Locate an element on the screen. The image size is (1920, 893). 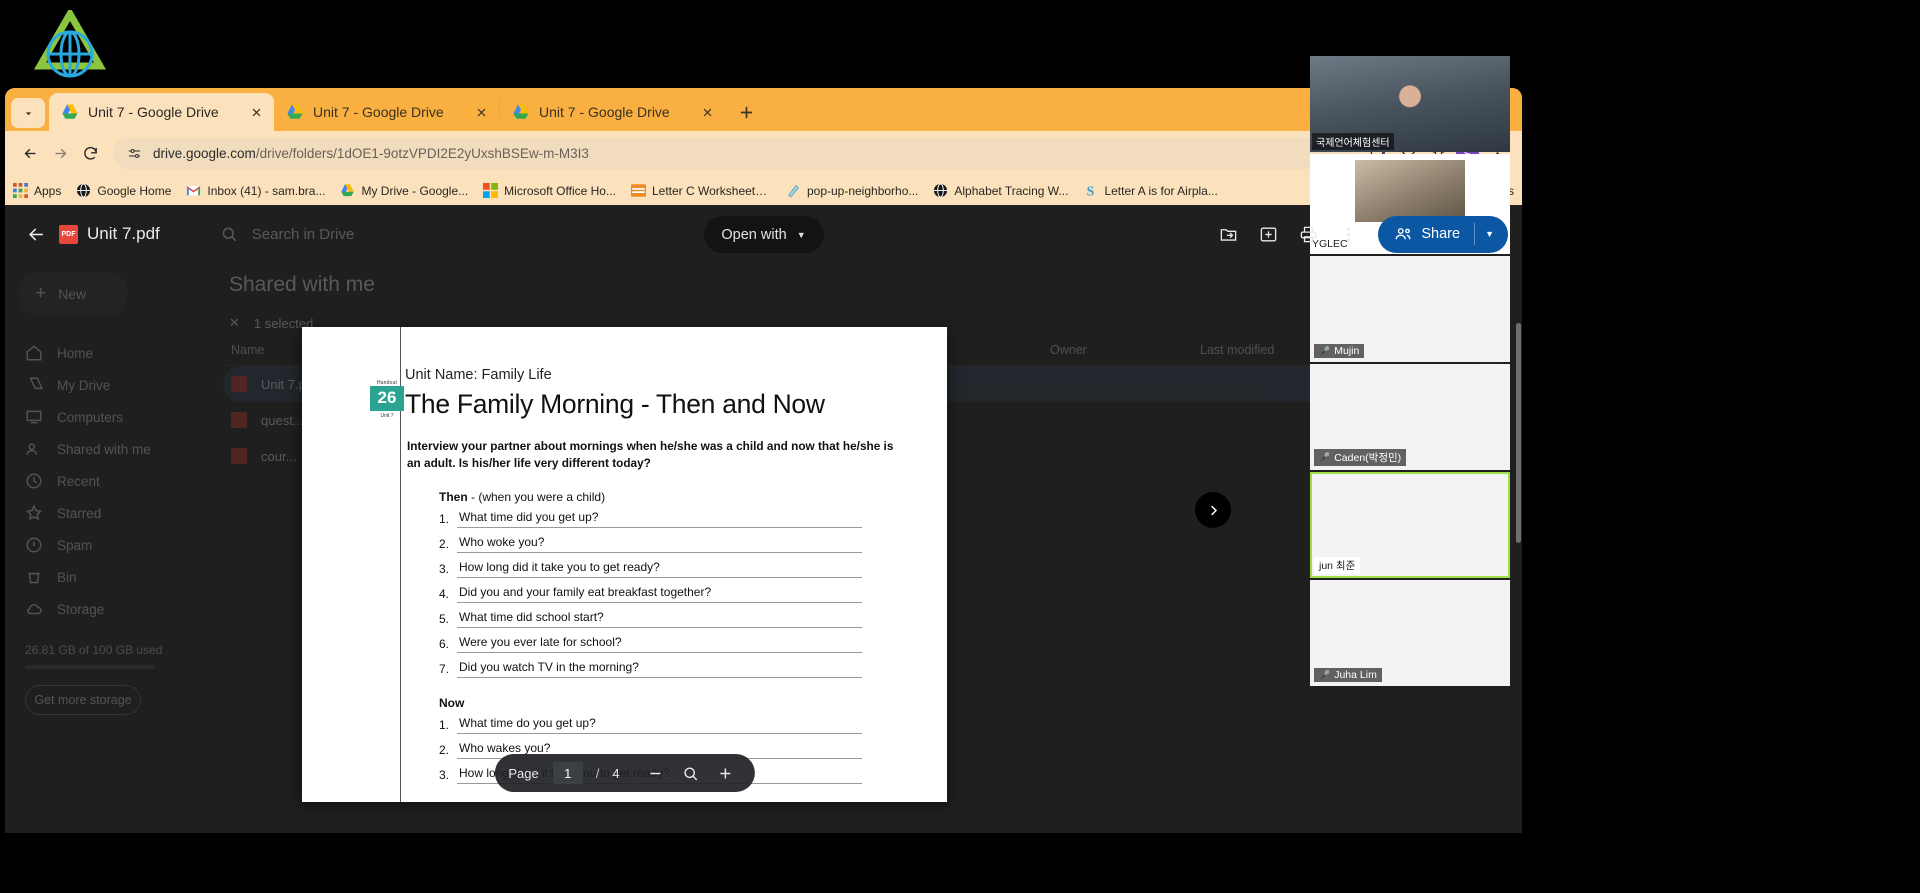
storage-bar is located at coordinates (90, 667).